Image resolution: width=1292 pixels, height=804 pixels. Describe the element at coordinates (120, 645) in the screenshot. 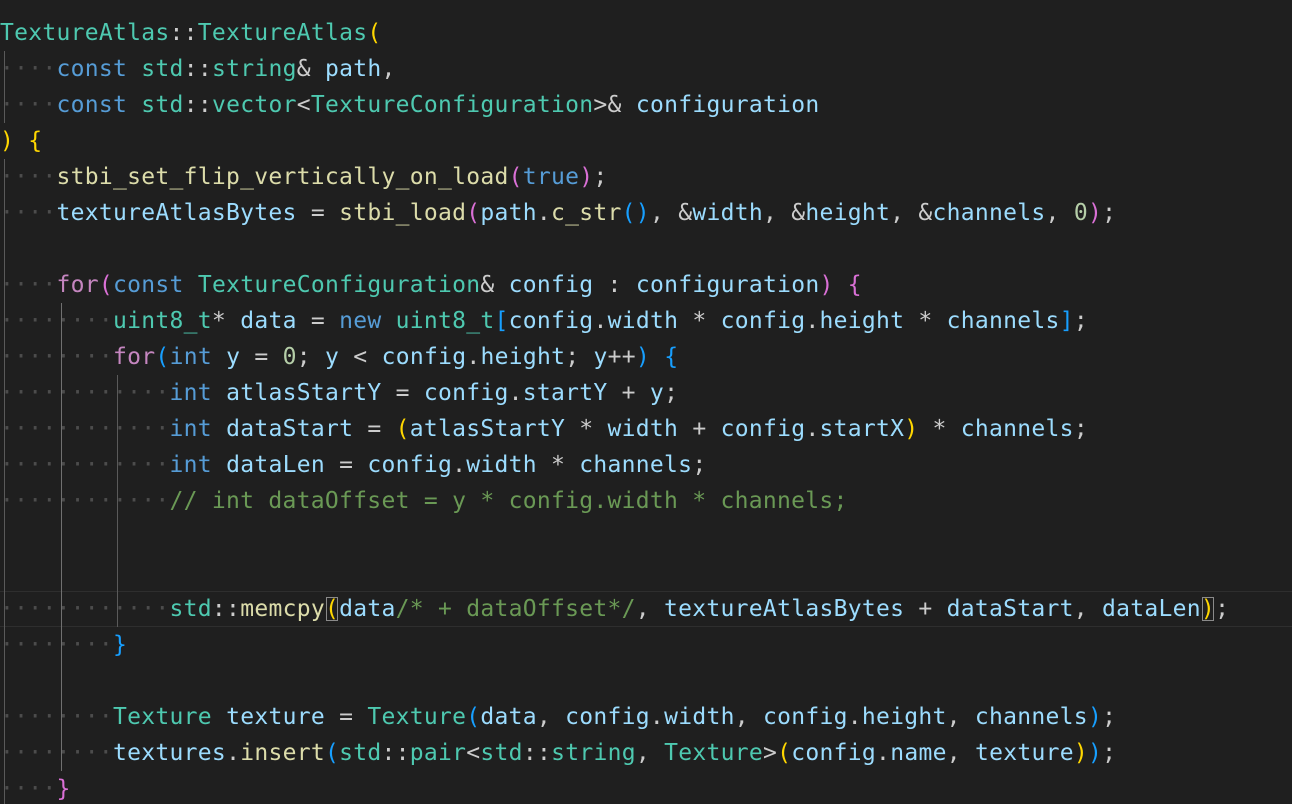

I see `code-token: }` at that location.